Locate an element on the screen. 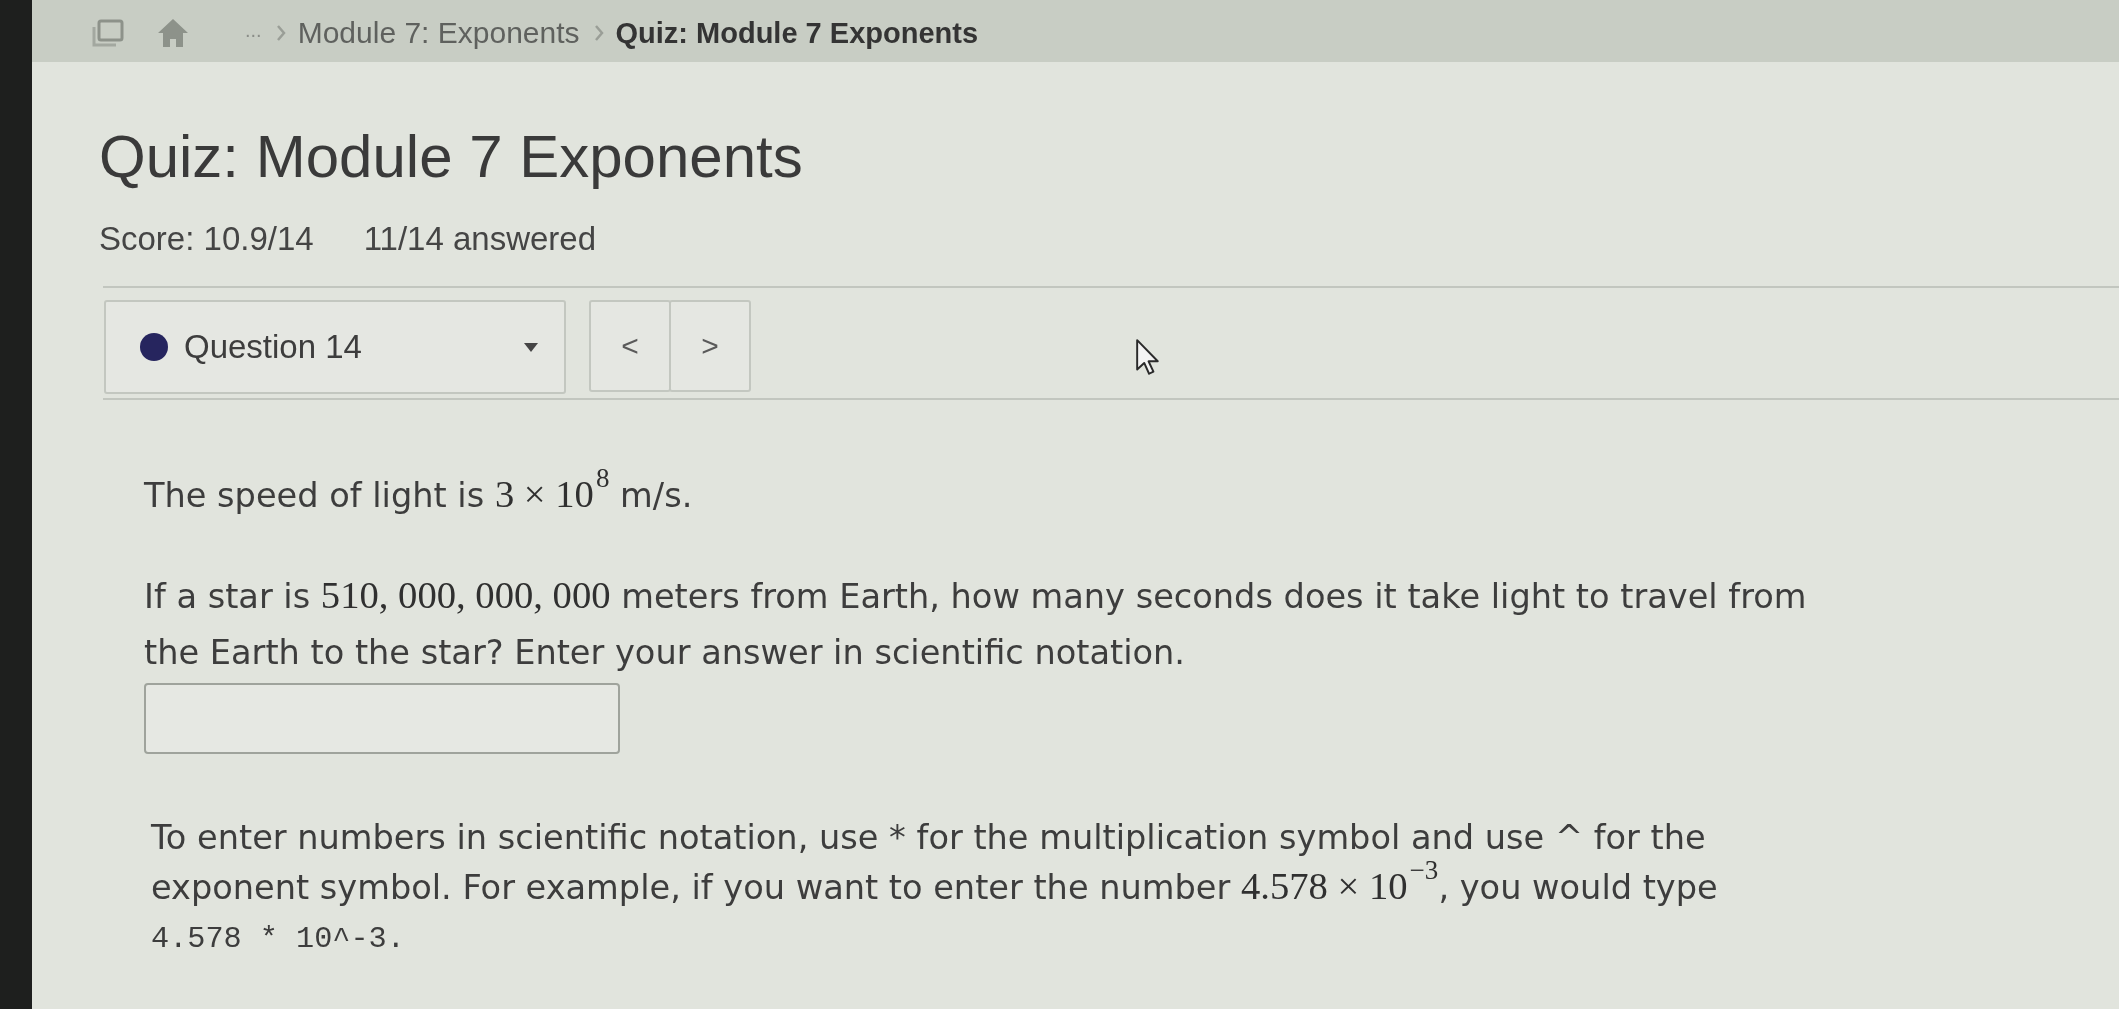 The width and height of the screenshot is (2119, 1009). answered-count: 11/14 answered is located at coordinates (480, 239).